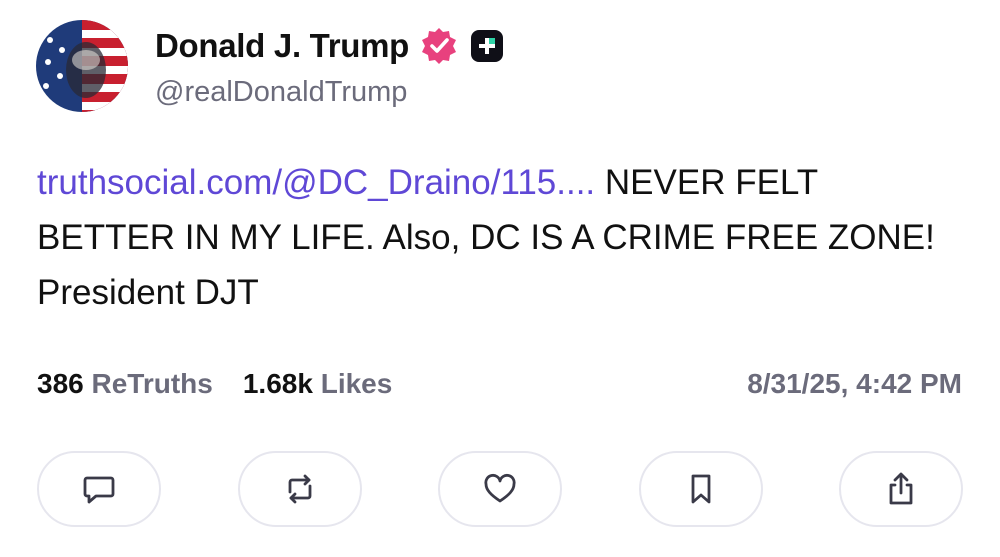 The image size is (1000, 557). Describe the element at coordinates (277, 383) in the screenshot. I see `likes-count: 1.68k` at that location.